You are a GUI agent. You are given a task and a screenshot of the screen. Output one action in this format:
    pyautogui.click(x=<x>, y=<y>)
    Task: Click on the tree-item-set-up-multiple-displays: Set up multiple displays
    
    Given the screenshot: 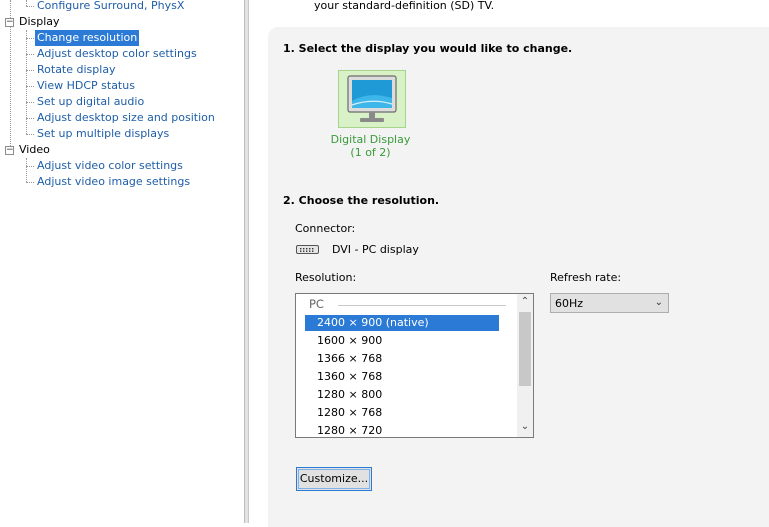 What is the action you would take?
    pyautogui.click(x=103, y=134)
    